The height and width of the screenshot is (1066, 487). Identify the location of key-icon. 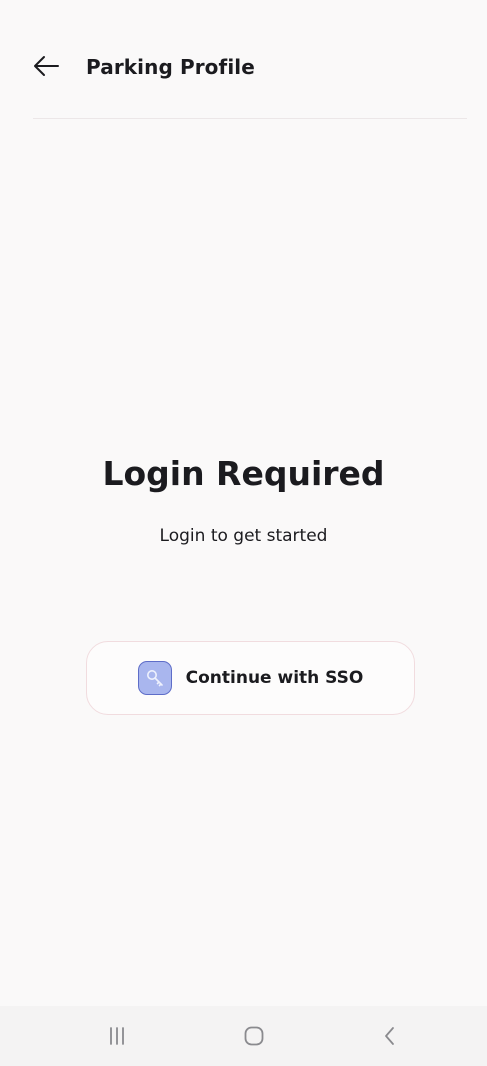
(154, 678).